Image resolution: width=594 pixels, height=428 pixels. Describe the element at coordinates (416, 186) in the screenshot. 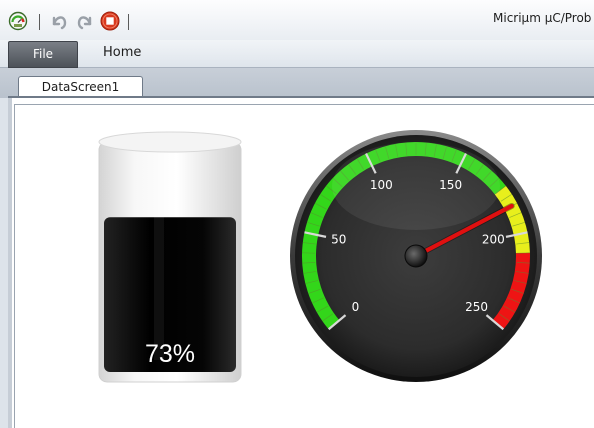

I see `gauge-glare` at that location.